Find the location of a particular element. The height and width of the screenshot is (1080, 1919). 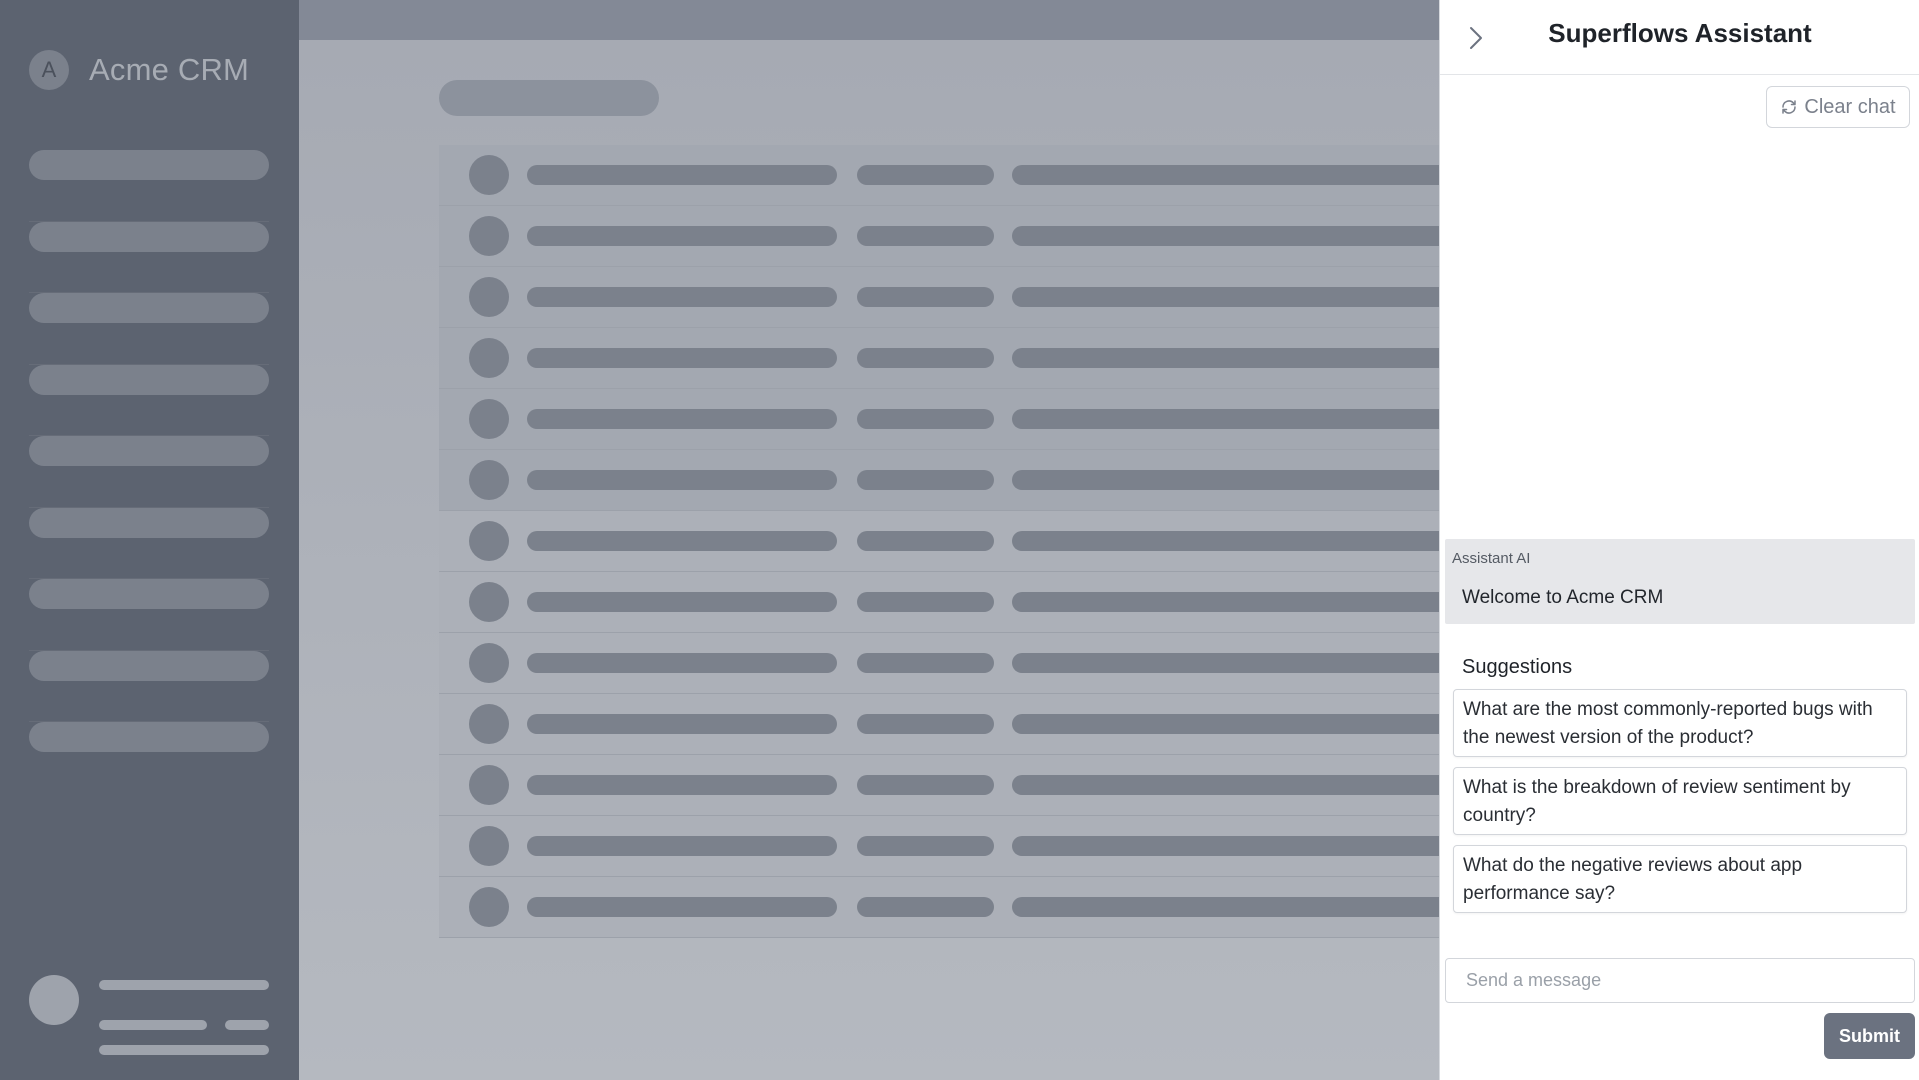

message-sender: Assistant AI is located at coordinates (1491, 558).